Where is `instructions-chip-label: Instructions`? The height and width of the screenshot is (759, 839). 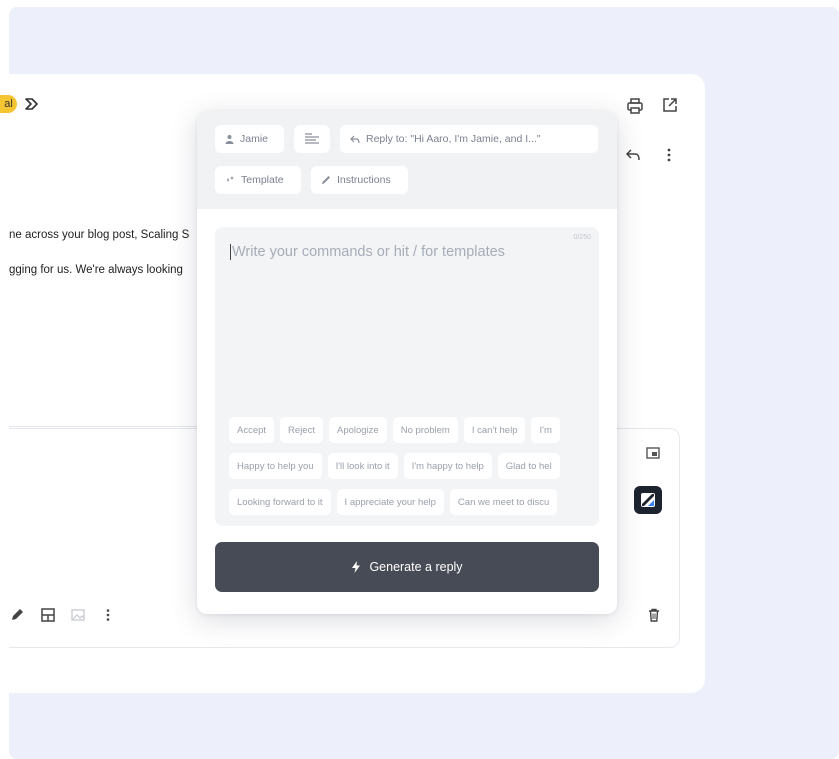 instructions-chip-label: Instructions is located at coordinates (364, 180).